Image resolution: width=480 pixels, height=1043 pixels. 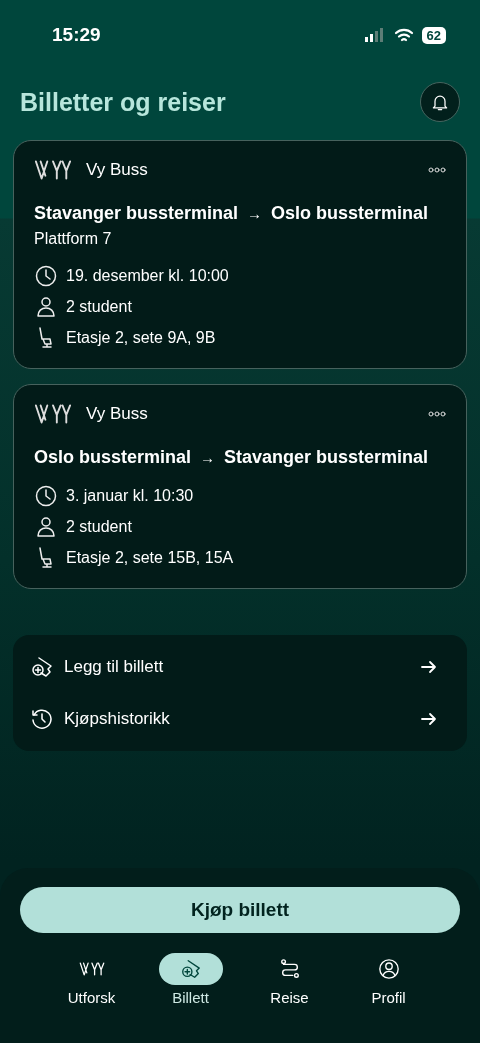 I want to click on notifications-button, so click(x=440, y=102).